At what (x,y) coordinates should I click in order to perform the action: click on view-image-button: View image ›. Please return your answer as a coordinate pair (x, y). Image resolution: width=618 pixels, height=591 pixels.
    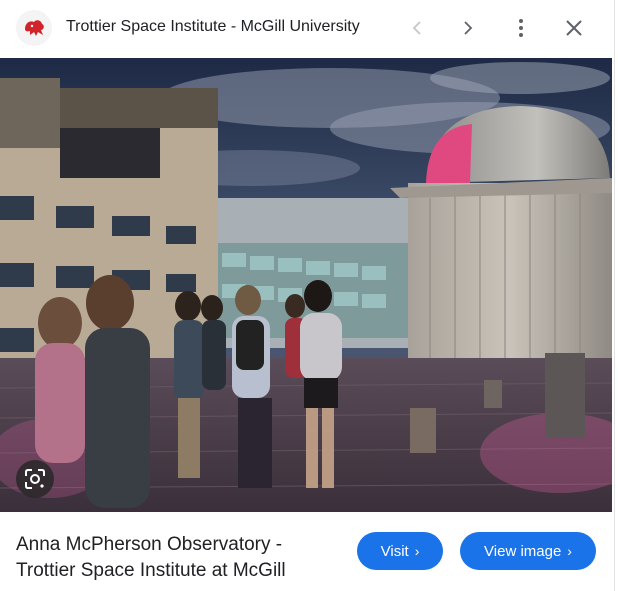
    Looking at the image, I should click on (528, 551).